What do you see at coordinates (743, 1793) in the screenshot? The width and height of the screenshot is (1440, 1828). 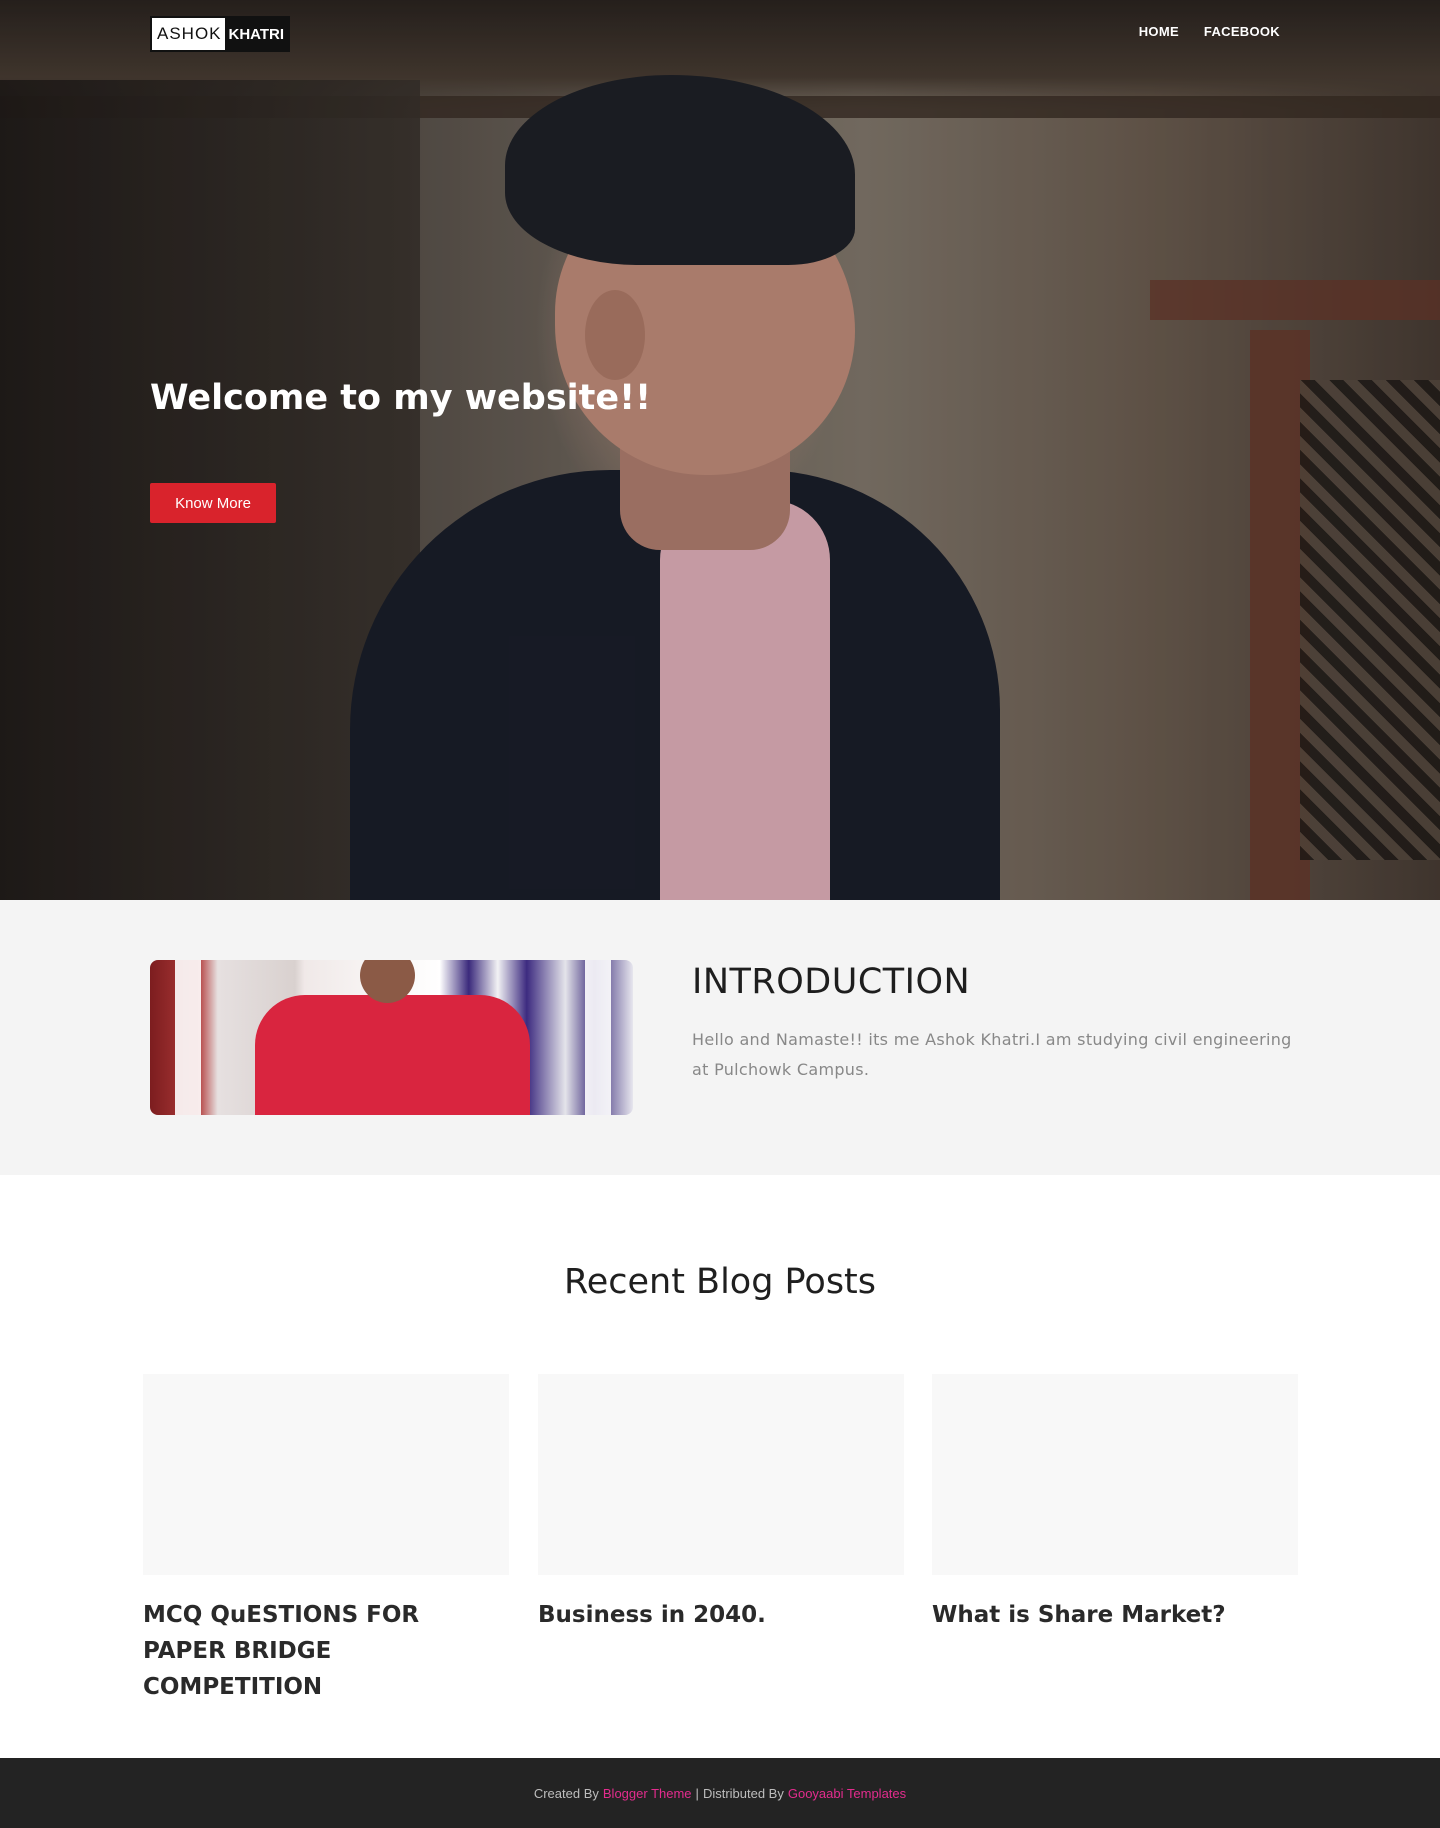 I see `footer-distributed-by-text: Distributed By` at bounding box center [743, 1793].